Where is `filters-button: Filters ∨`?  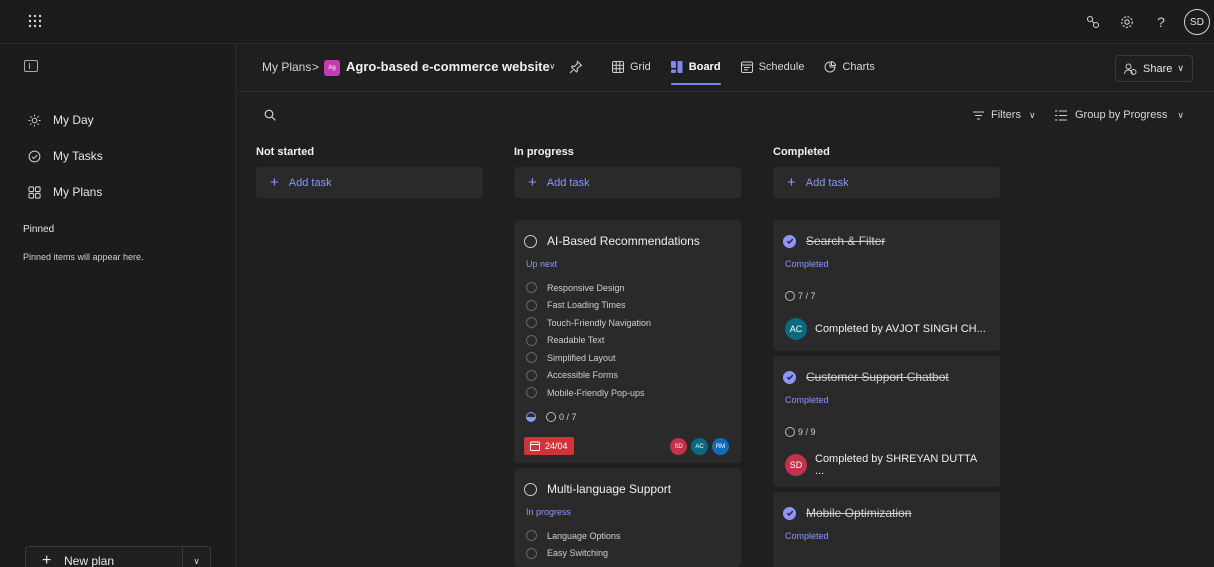 filters-button: Filters ∨ is located at coordinates (1004, 115).